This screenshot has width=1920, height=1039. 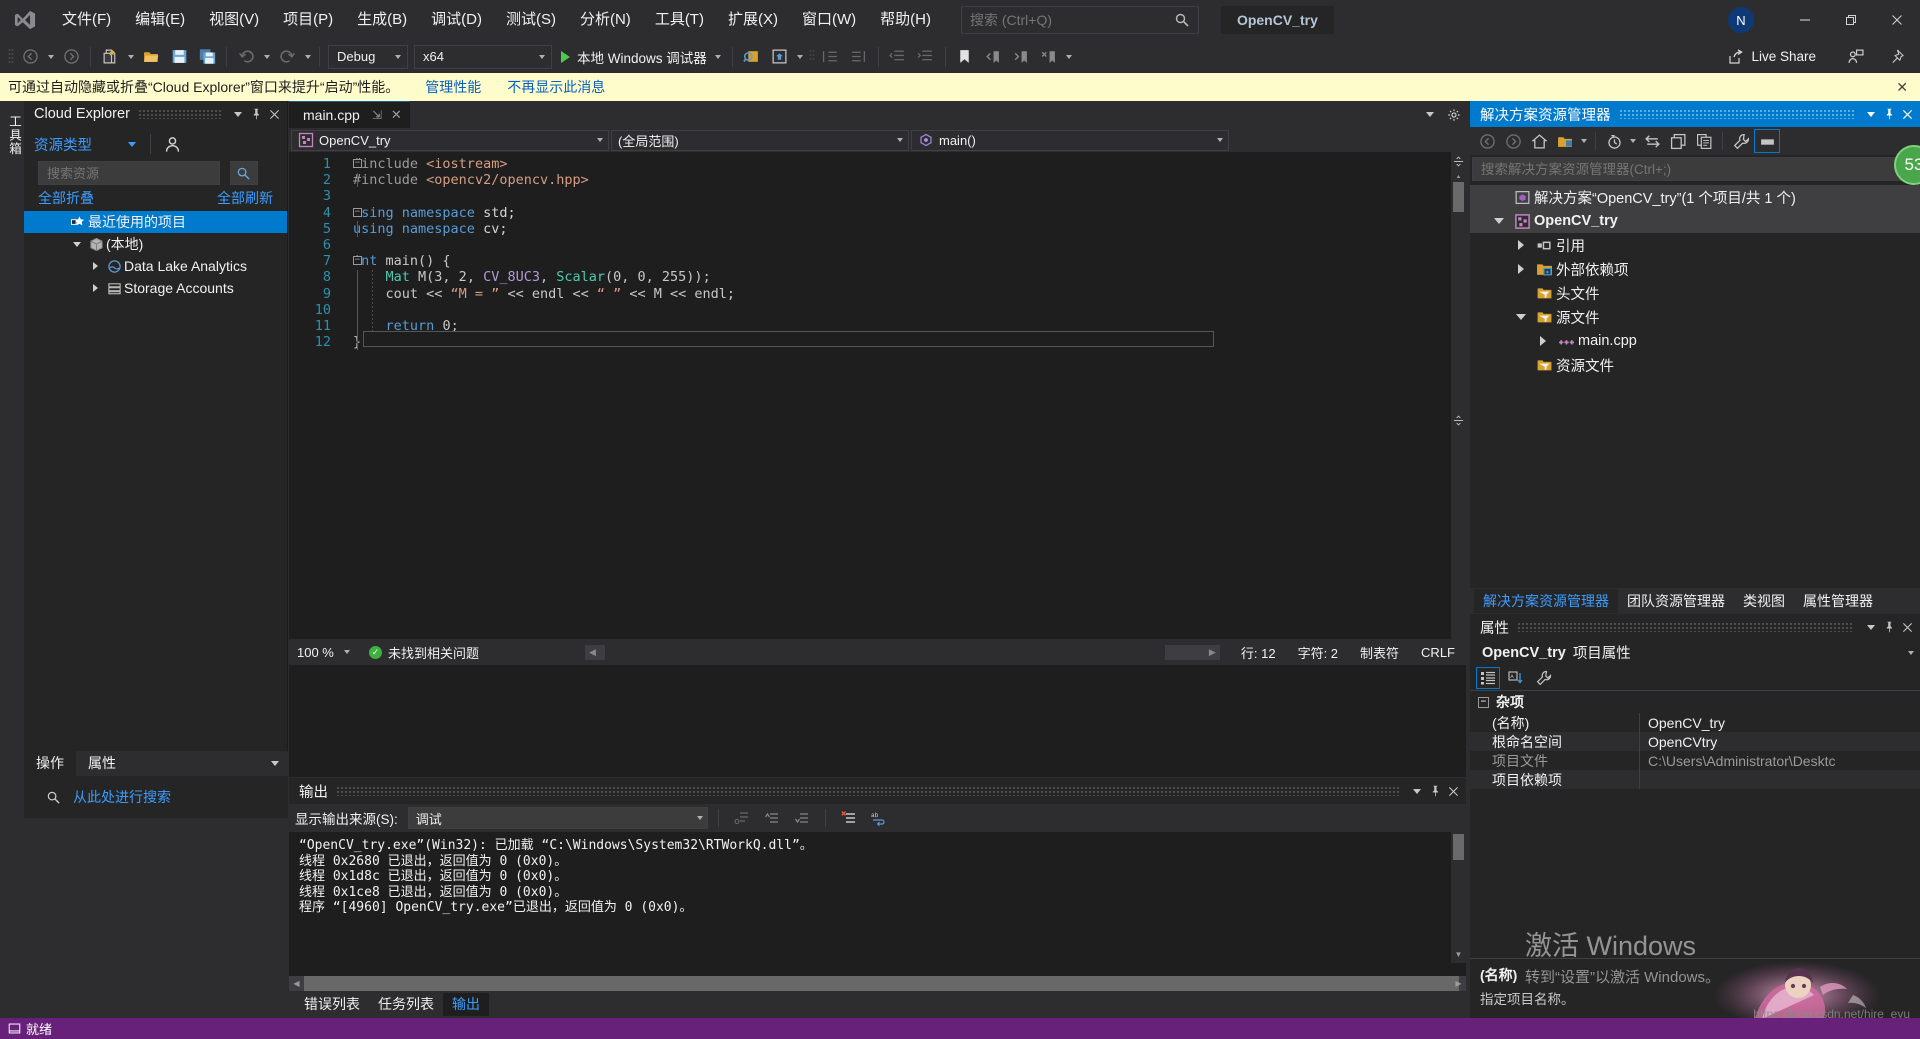 I want to click on property-value: OpenCVtry, so click(x=1780, y=741).